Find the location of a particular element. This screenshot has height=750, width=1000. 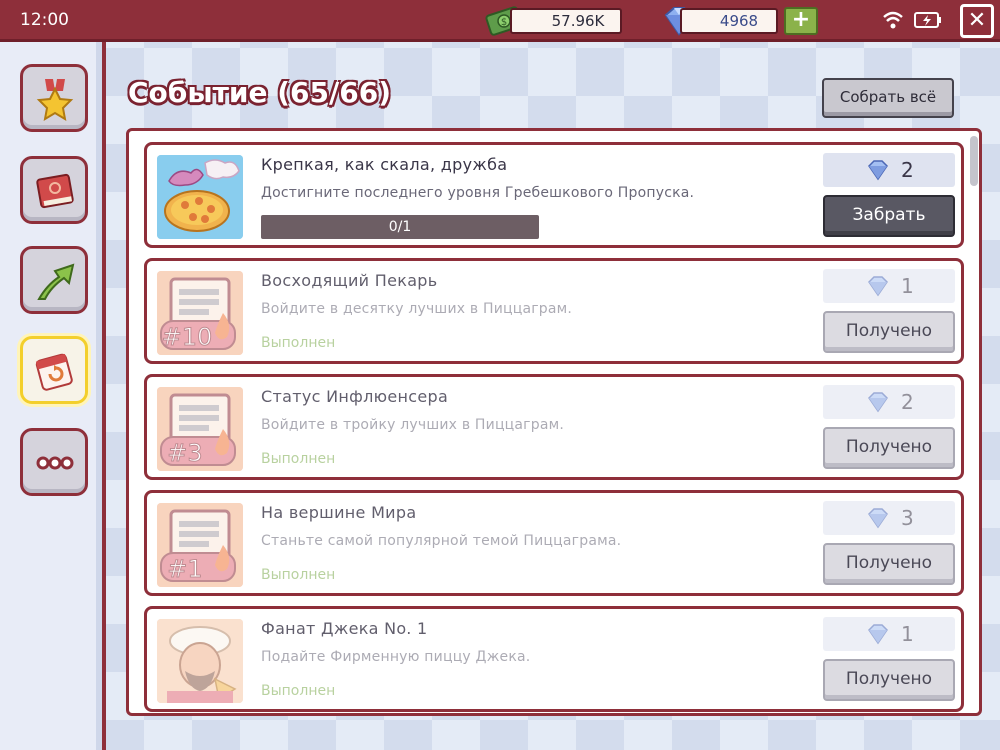

status-bar: 12:00 $ 57.96K 4968 + ✕ is located at coordinates (500, 21).